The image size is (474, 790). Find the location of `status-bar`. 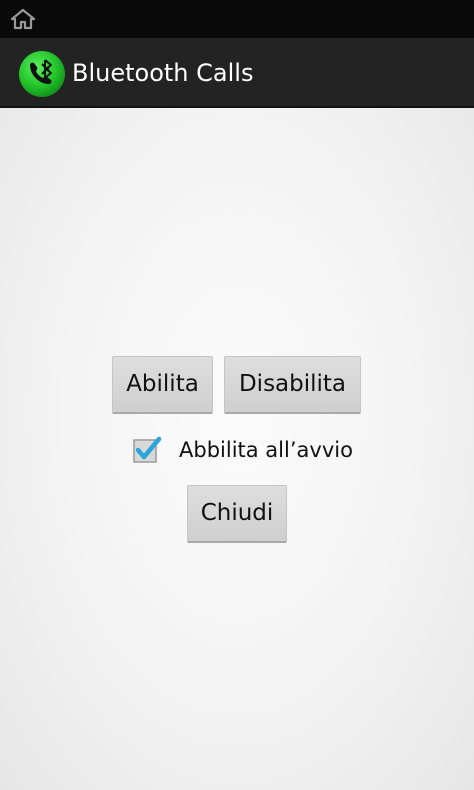

status-bar is located at coordinates (237, 19).